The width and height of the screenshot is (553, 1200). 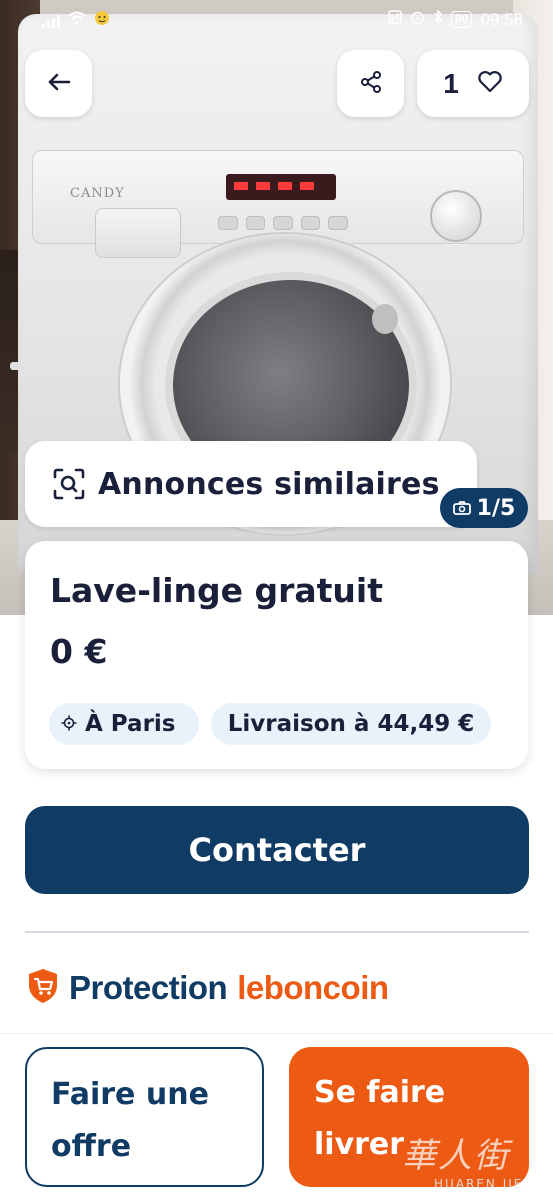 I want to click on contact-button: Contacter, so click(x=277, y=850).